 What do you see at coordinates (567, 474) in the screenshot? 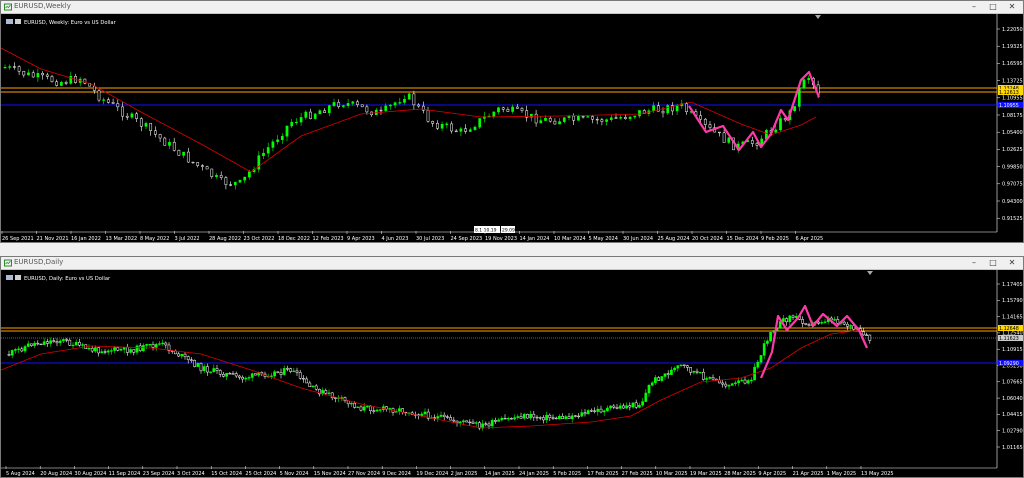
I see `time-axis-label: 5 Feb 2025` at bounding box center [567, 474].